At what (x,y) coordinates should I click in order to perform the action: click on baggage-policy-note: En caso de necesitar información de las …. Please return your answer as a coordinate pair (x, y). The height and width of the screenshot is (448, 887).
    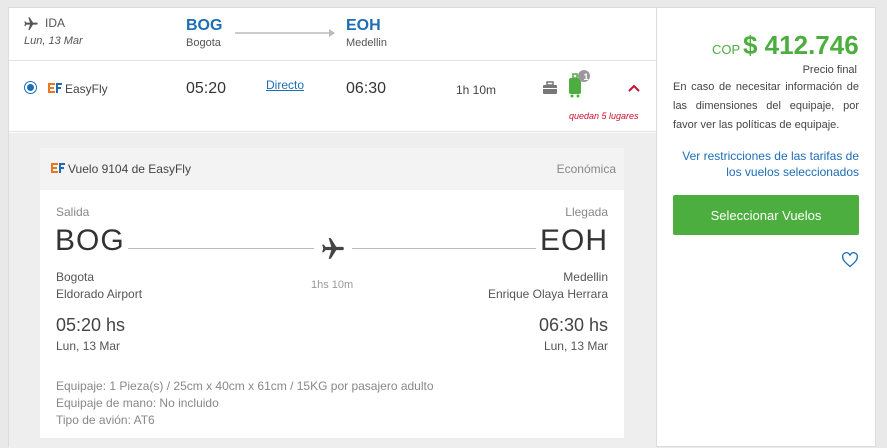
    Looking at the image, I should click on (766, 106).